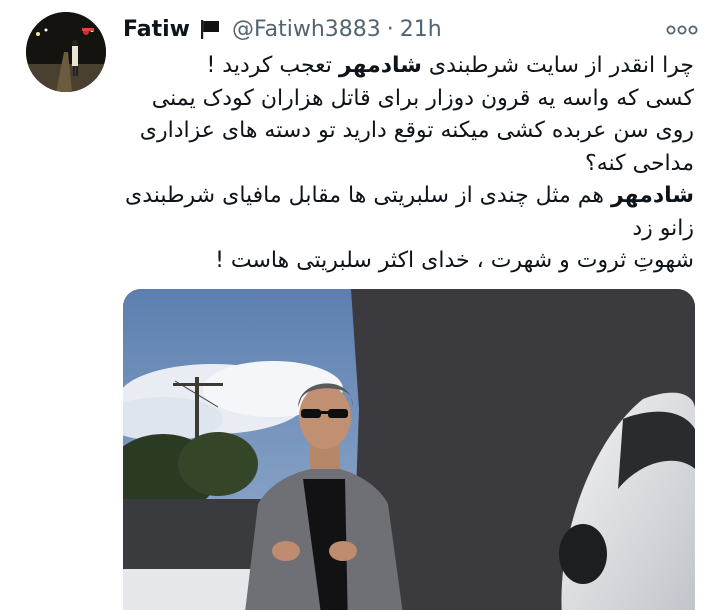 The height and width of the screenshot is (610, 720). Describe the element at coordinates (682, 30) in the screenshot. I see `more-options-icon` at that location.